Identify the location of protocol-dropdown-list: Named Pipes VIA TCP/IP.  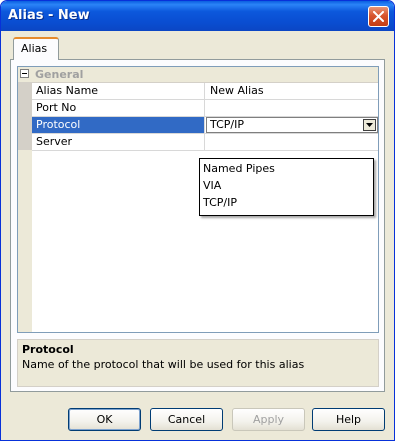
(286, 187).